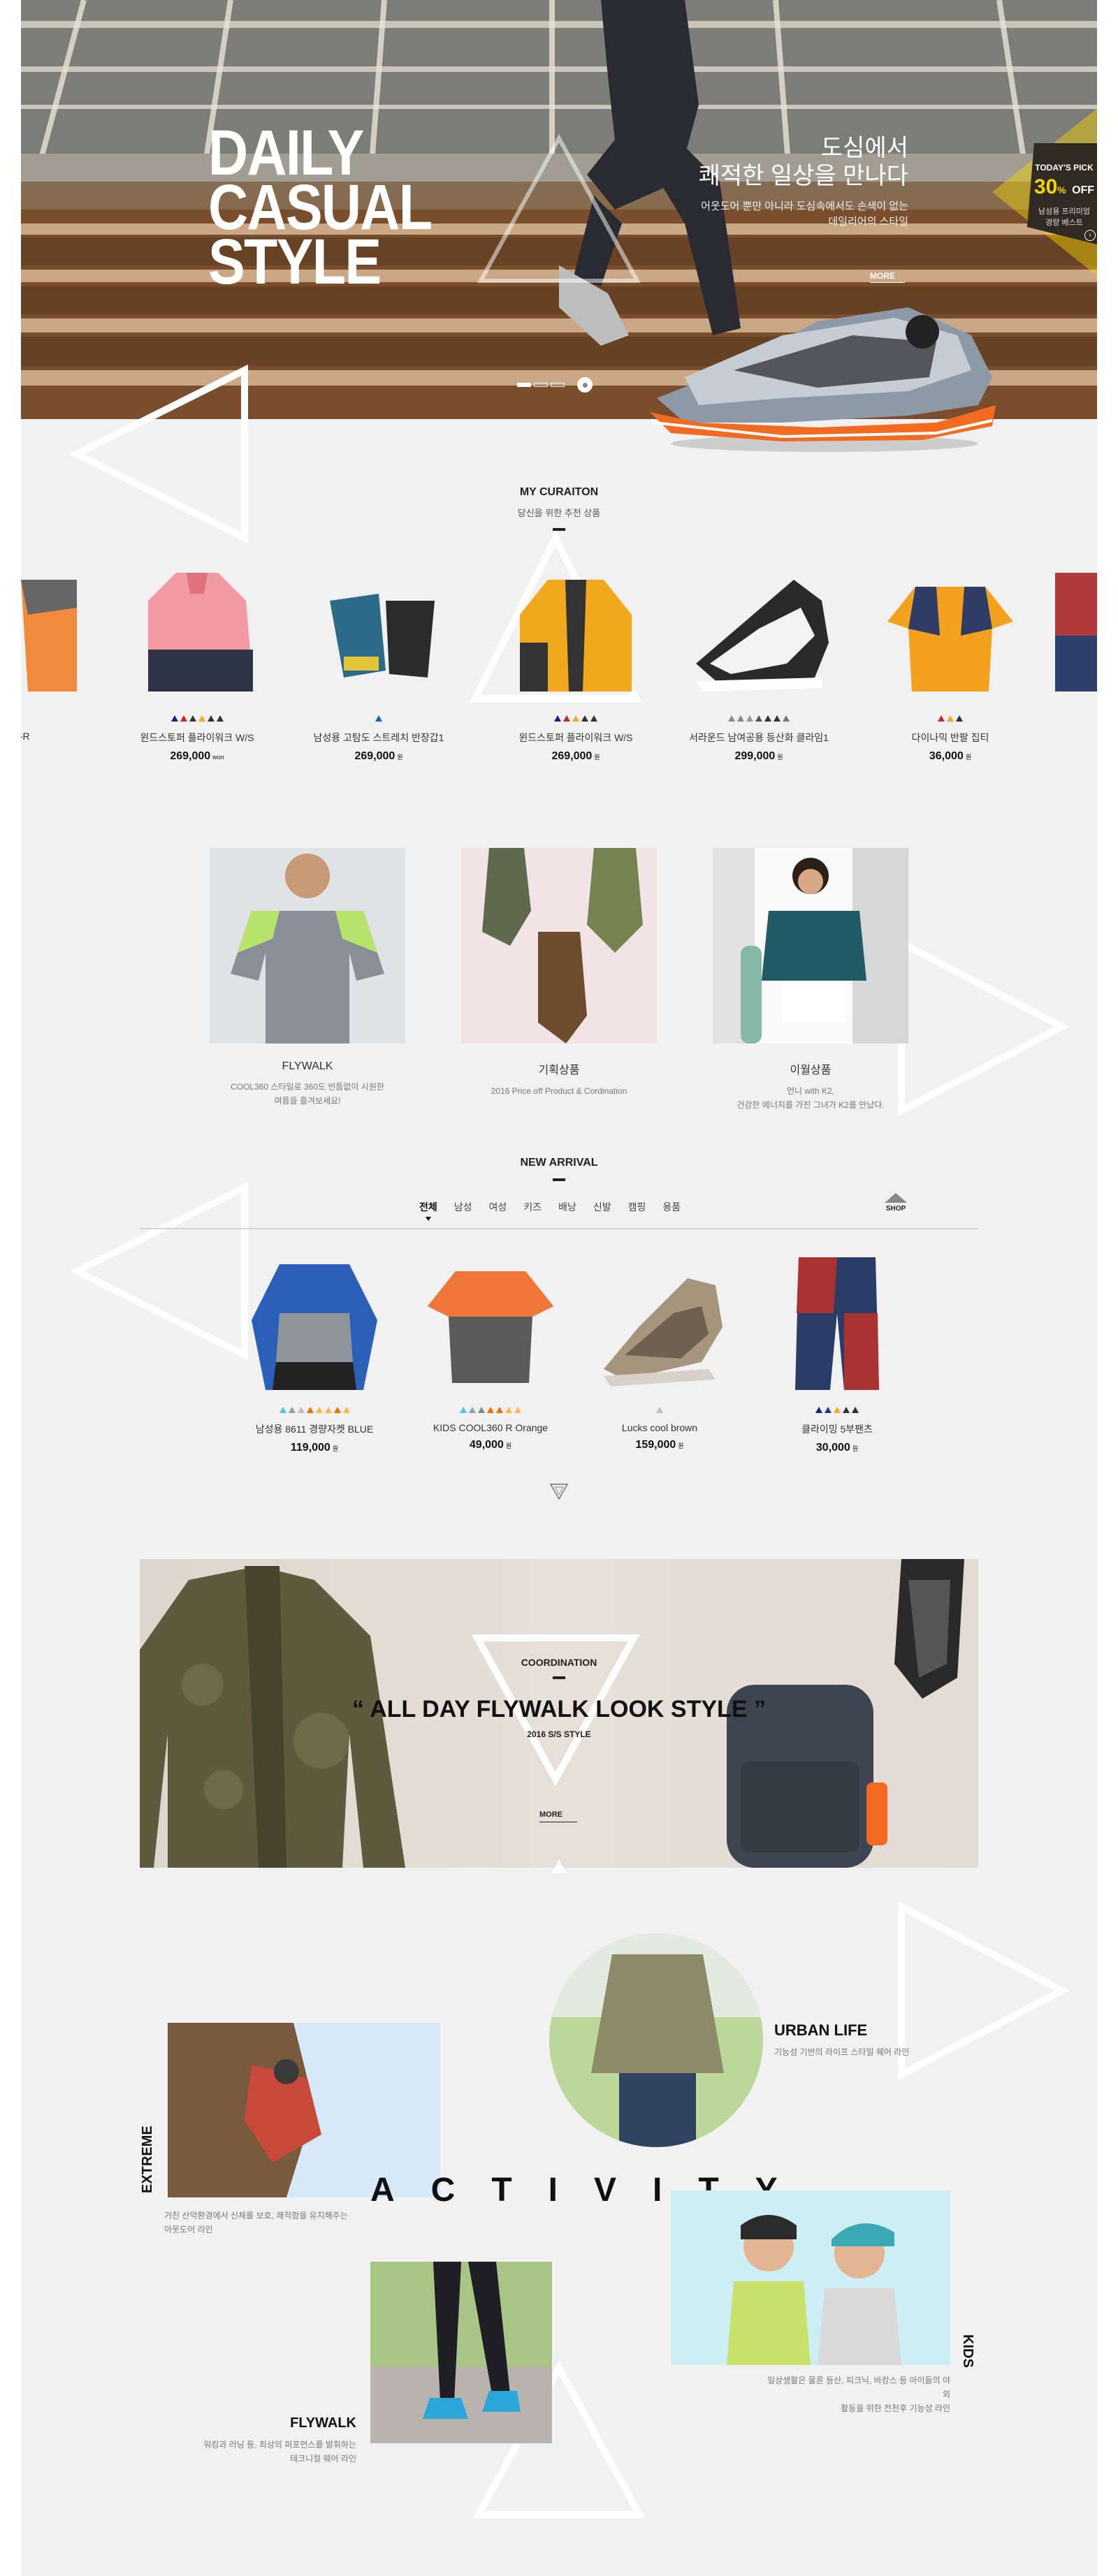 The width and height of the screenshot is (1118, 2576). Describe the element at coordinates (1044, 196) in the screenshot. I see `todays-pick-badge: TODAY'S PICK 30% OFF 남성용 프리미엄 경량 베스트 ›` at that location.